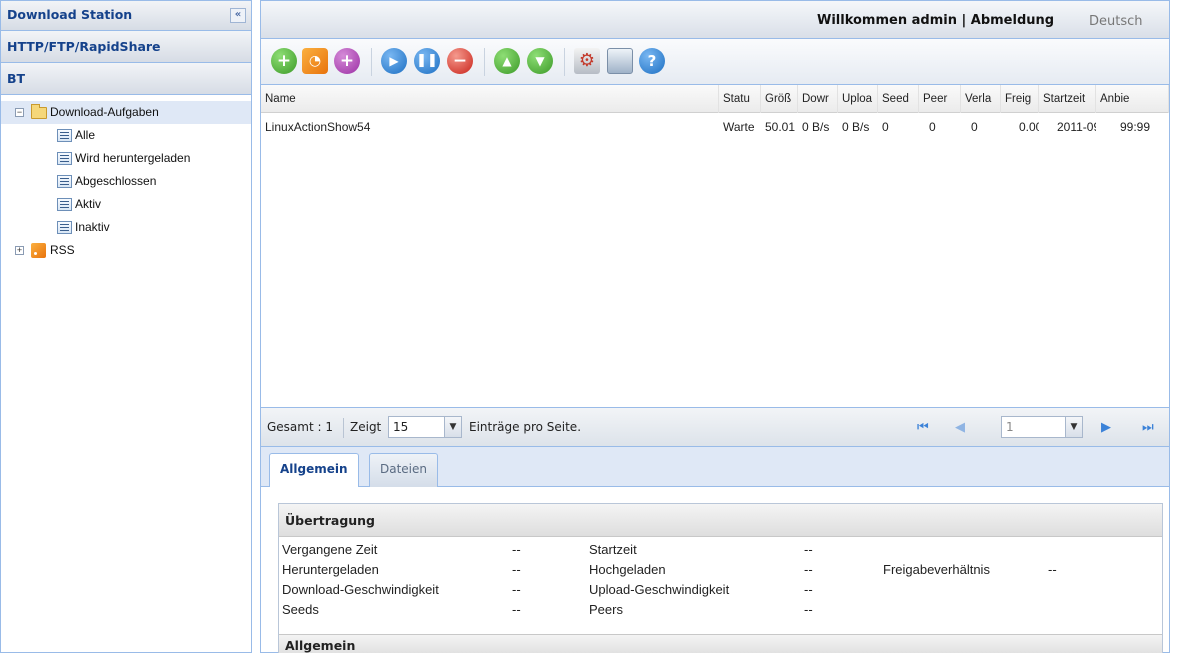  What do you see at coordinates (70, 14) in the screenshot?
I see `app-title: Download Station` at bounding box center [70, 14].